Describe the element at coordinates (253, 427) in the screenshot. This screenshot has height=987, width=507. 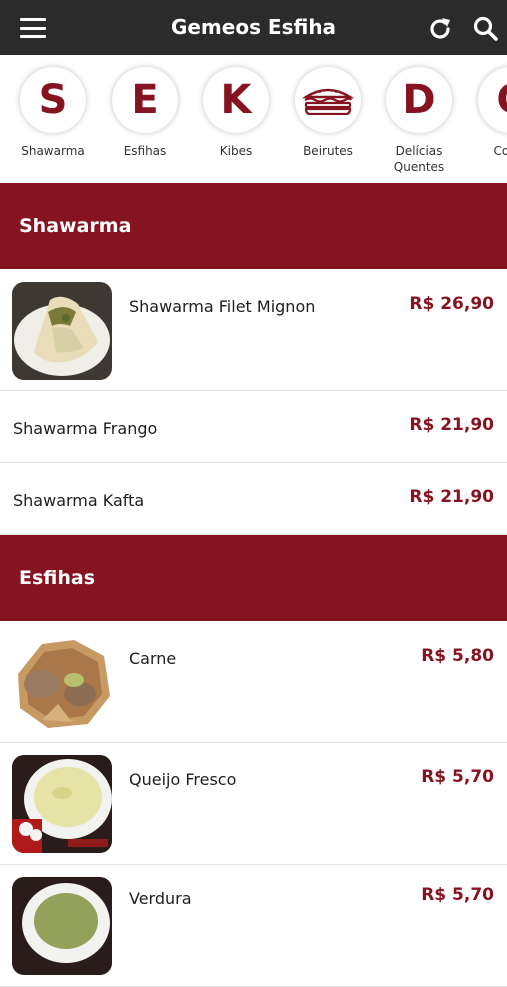
I see `menu-item: Shawarma Frango R$ 21,90` at that location.